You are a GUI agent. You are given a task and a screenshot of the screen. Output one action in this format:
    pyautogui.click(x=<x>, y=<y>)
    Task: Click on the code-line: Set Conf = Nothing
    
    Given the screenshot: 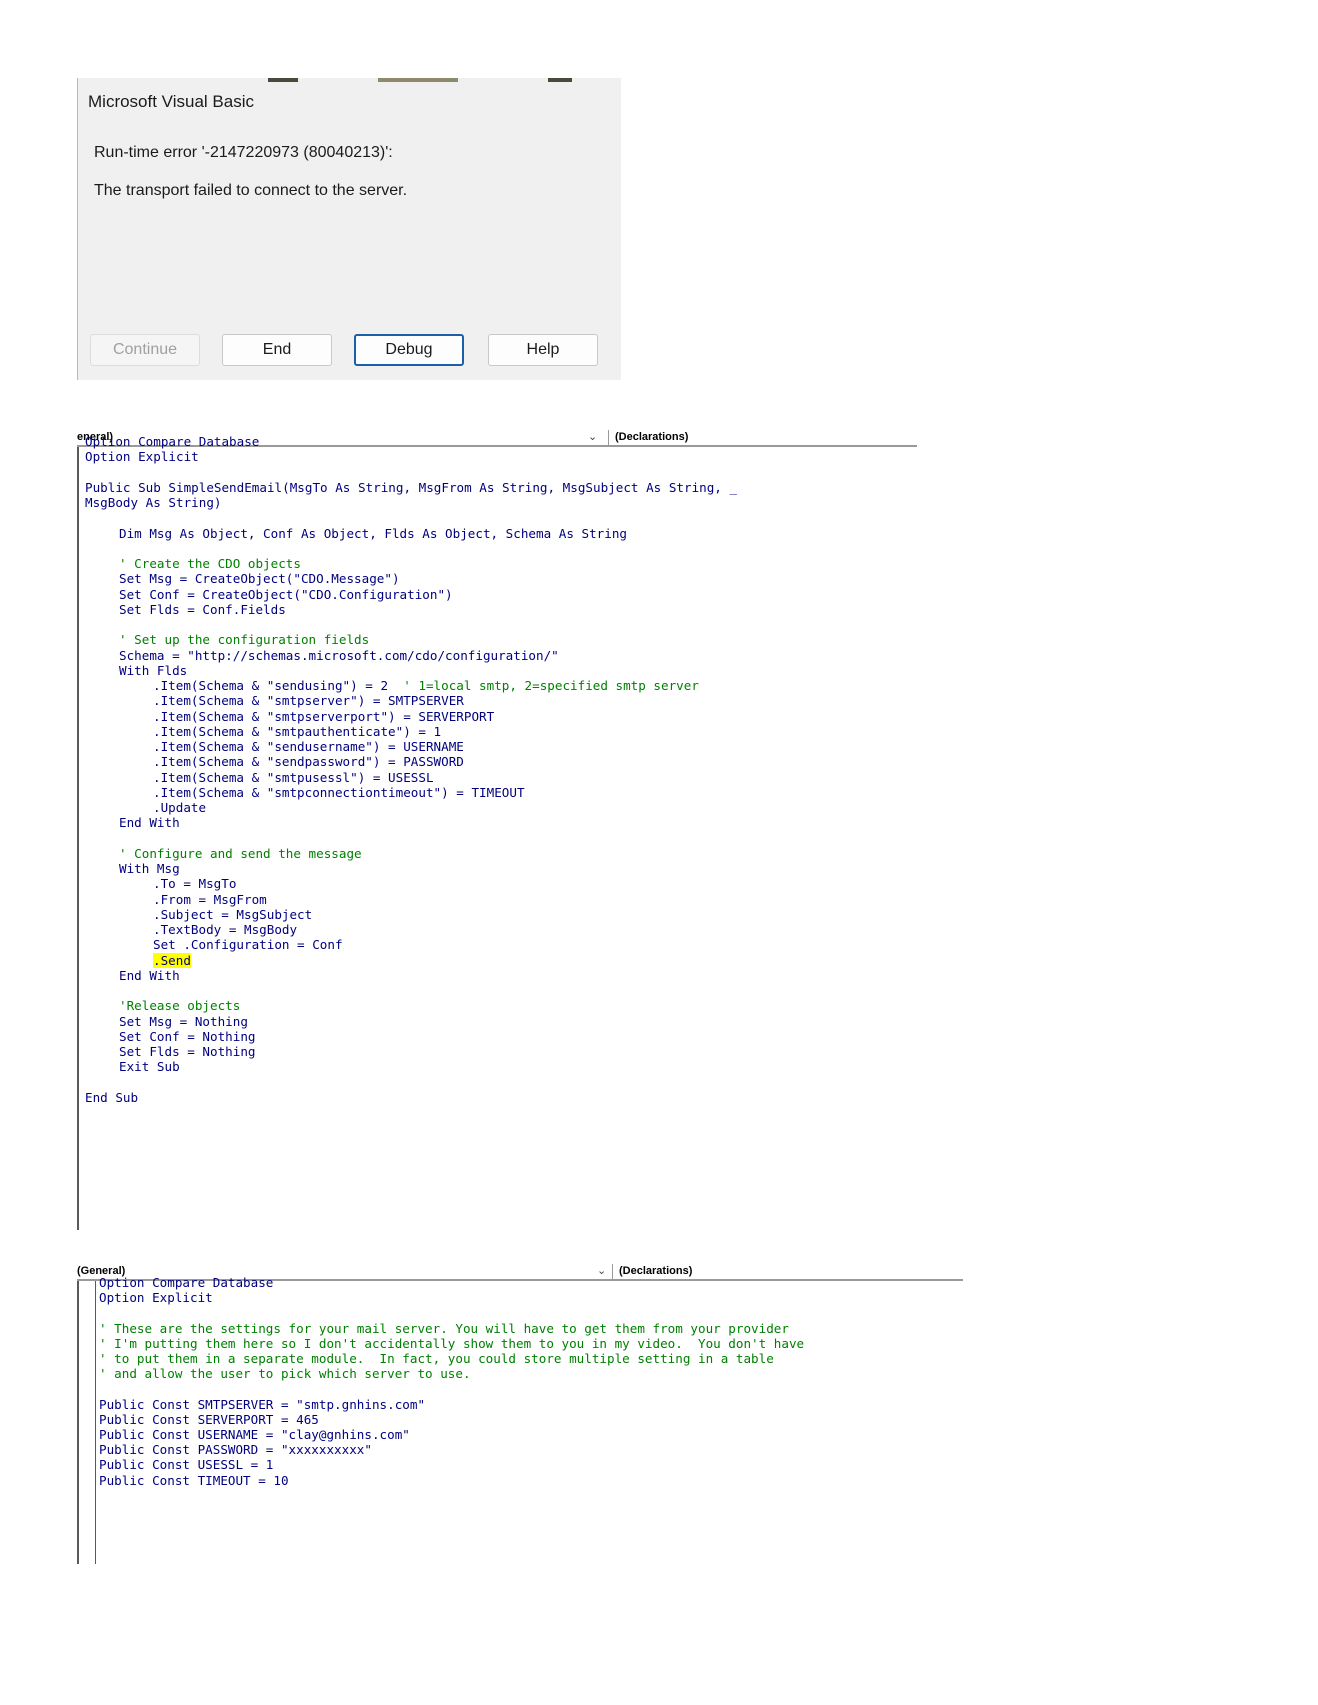 What is the action you would take?
    pyautogui.click(x=187, y=1036)
    